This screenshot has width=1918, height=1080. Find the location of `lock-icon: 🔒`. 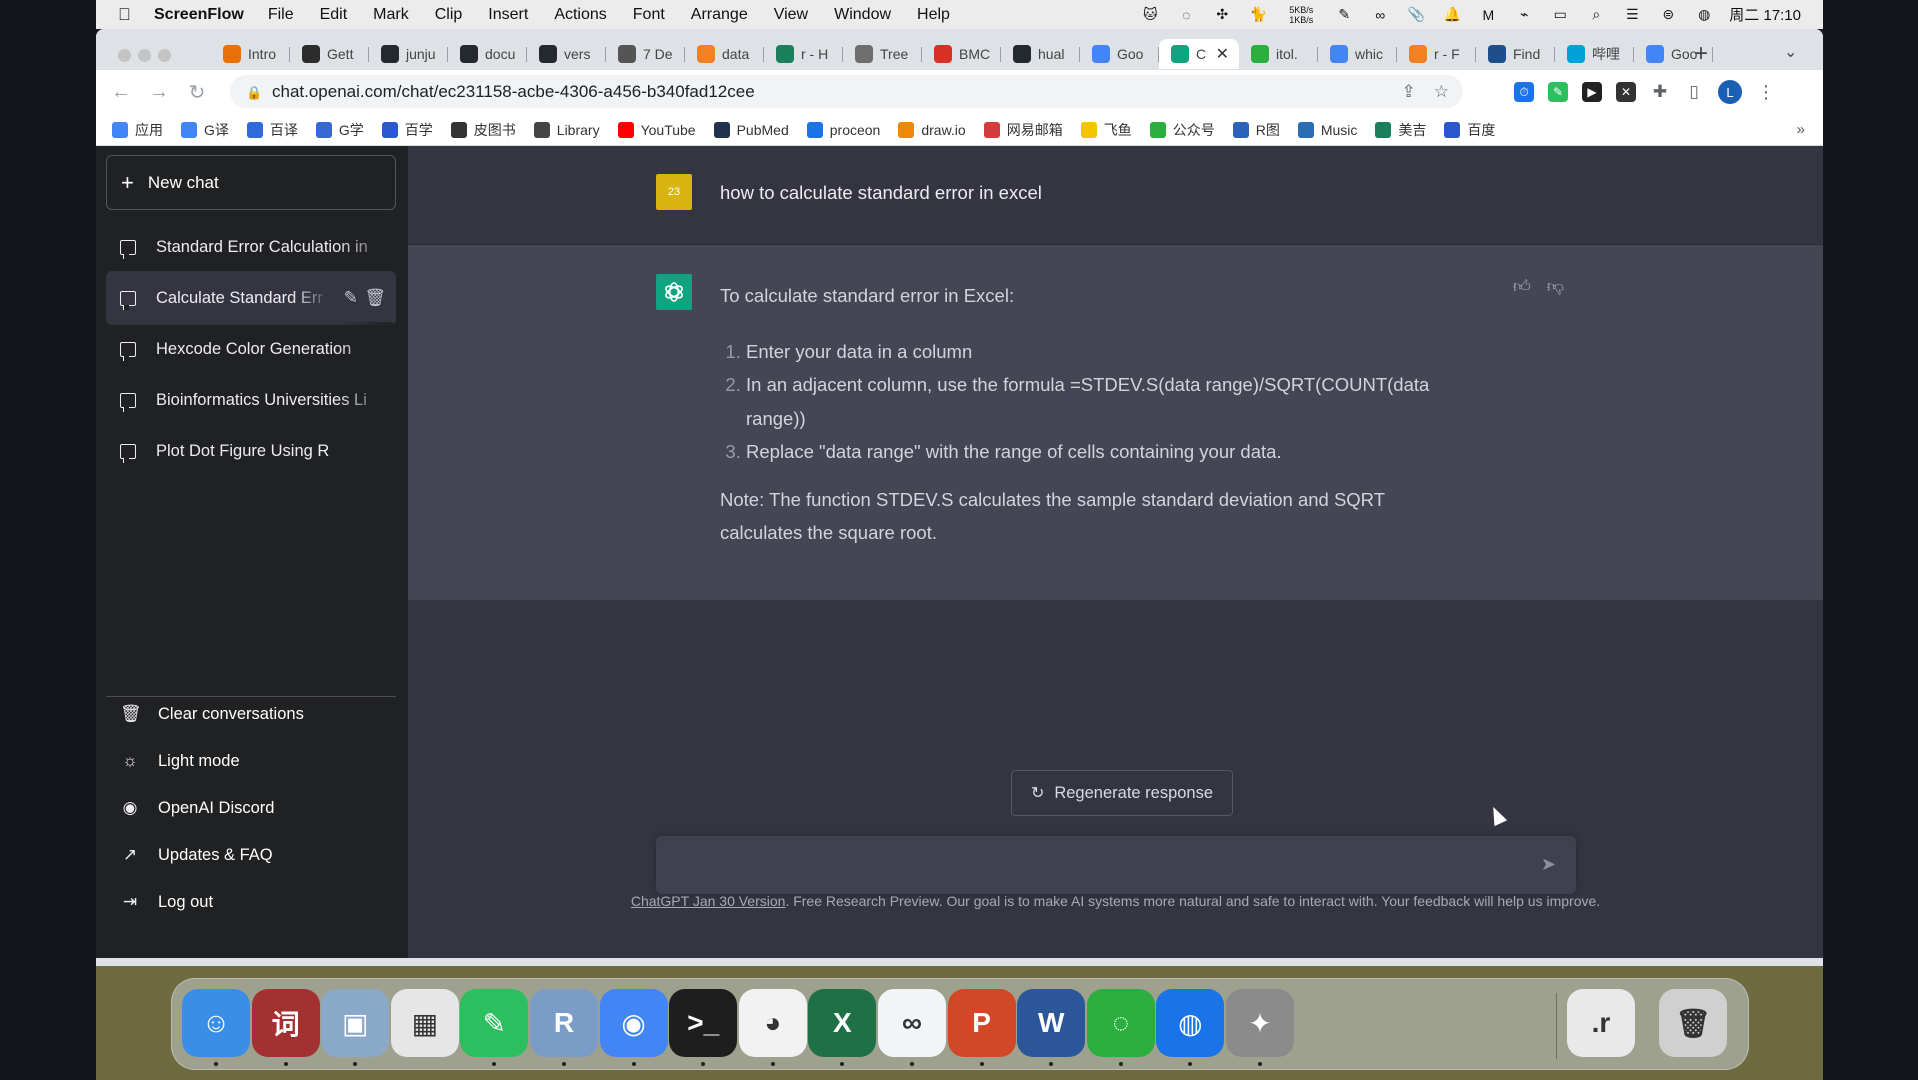

lock-icon: 🔒 is located at coordinates (254, 92).